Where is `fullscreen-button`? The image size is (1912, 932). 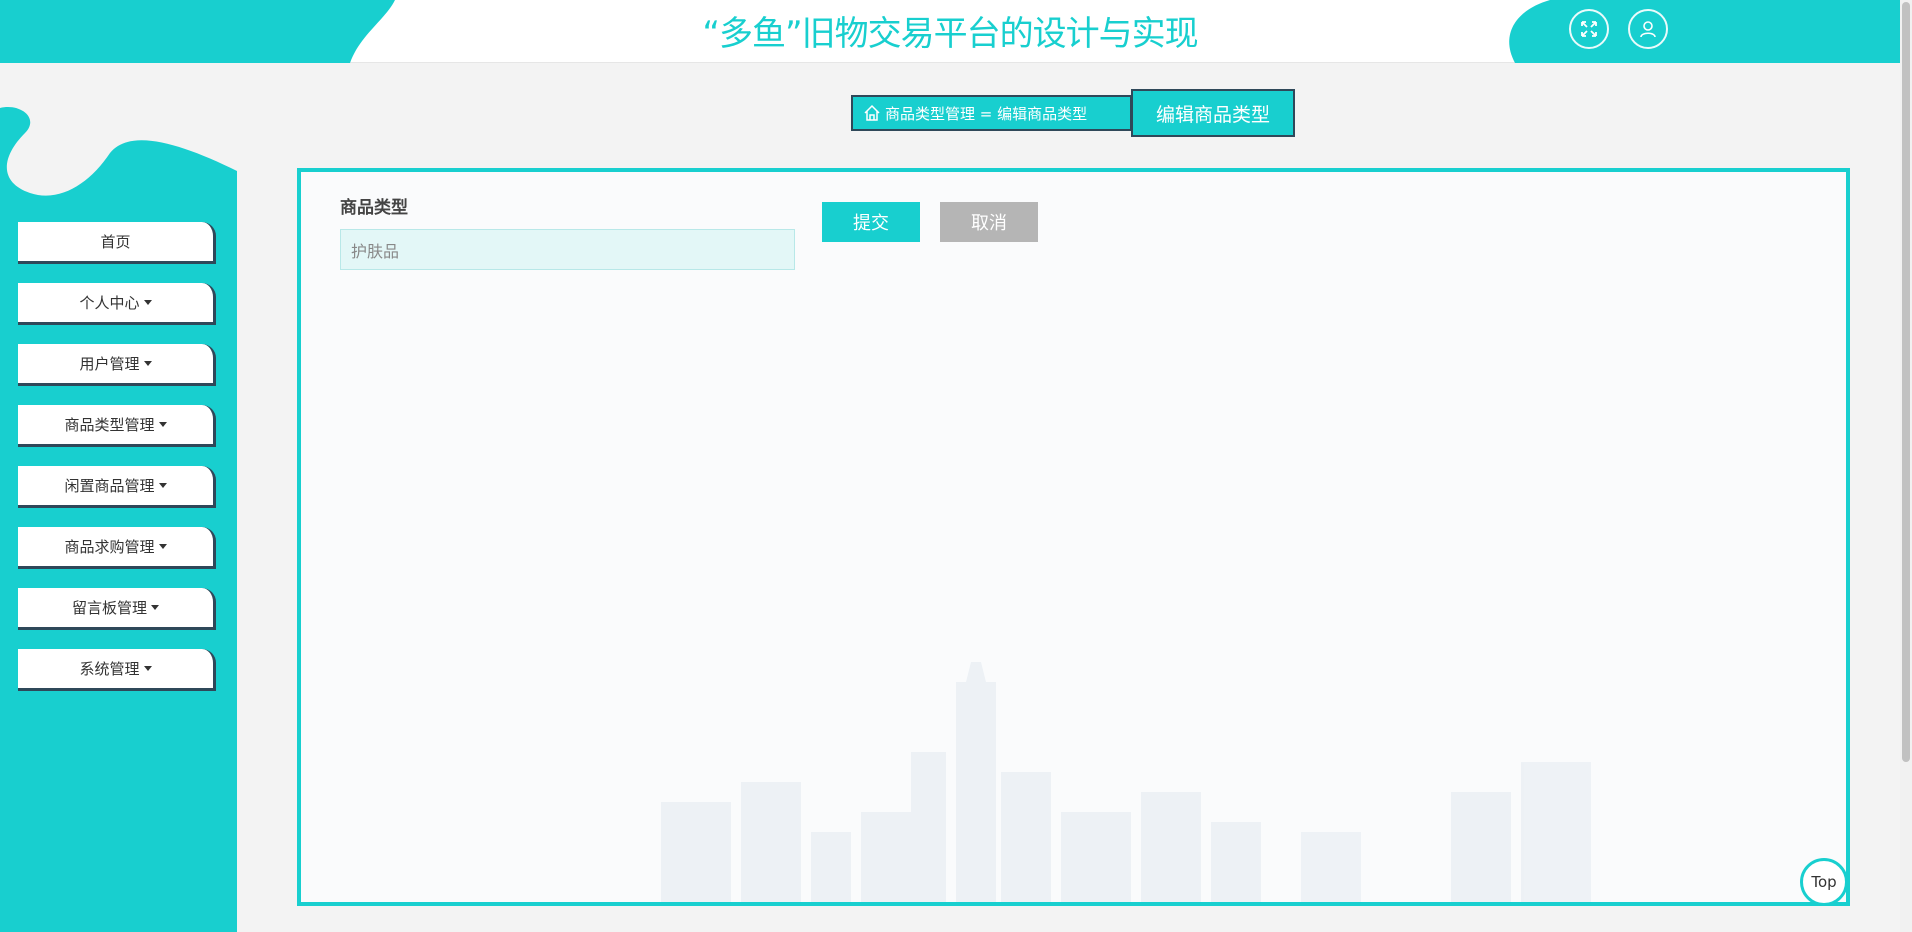 fullscreen-button is located at coordinates (1589, 29).